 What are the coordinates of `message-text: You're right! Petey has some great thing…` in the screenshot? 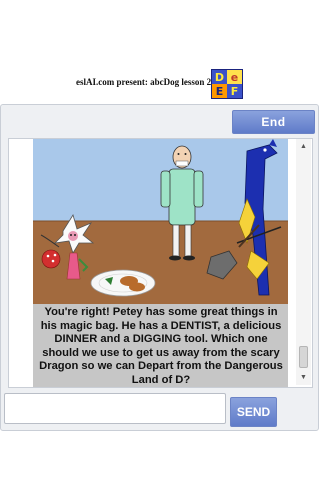 It's located at (161, 346).